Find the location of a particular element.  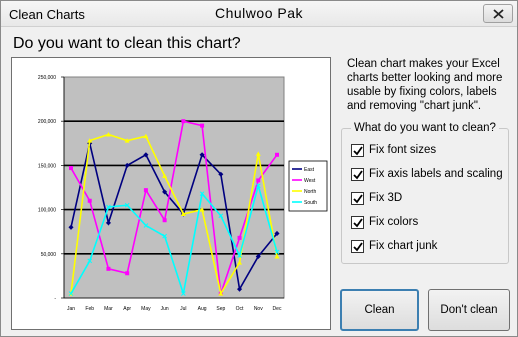

close-button is located at coordinates (498, 13).